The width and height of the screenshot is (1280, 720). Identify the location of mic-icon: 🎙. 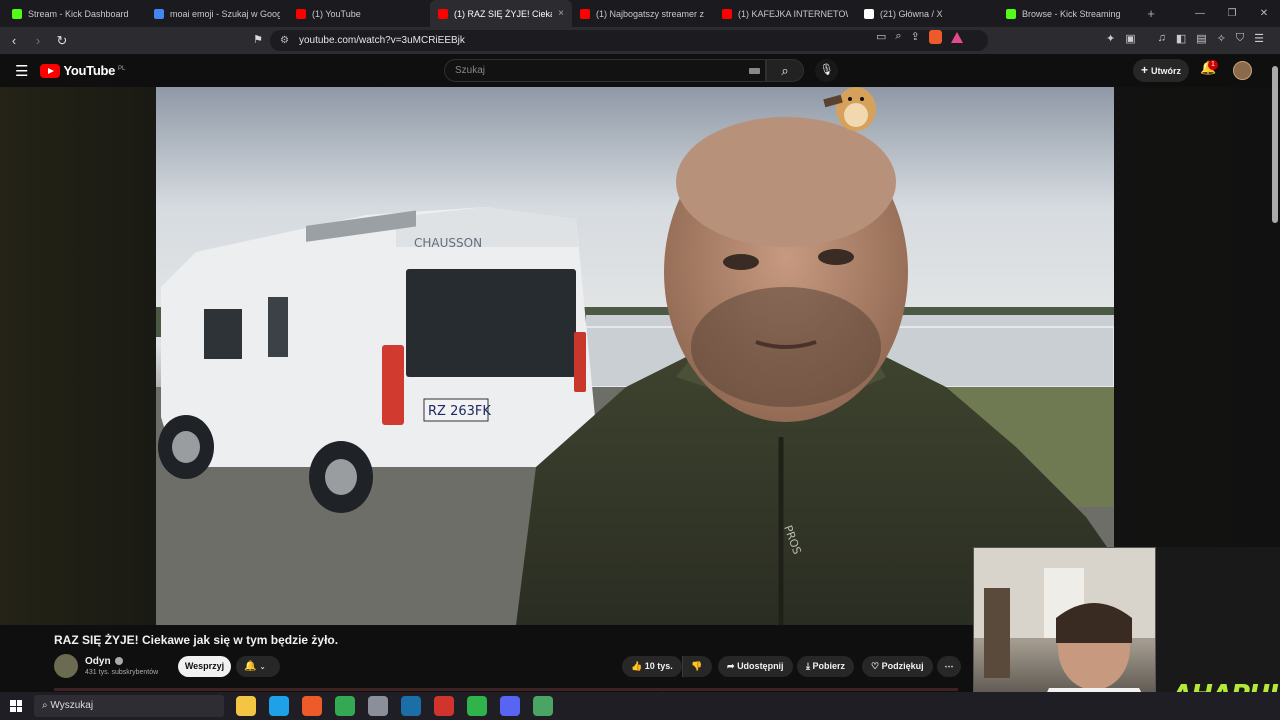
(826, 70).